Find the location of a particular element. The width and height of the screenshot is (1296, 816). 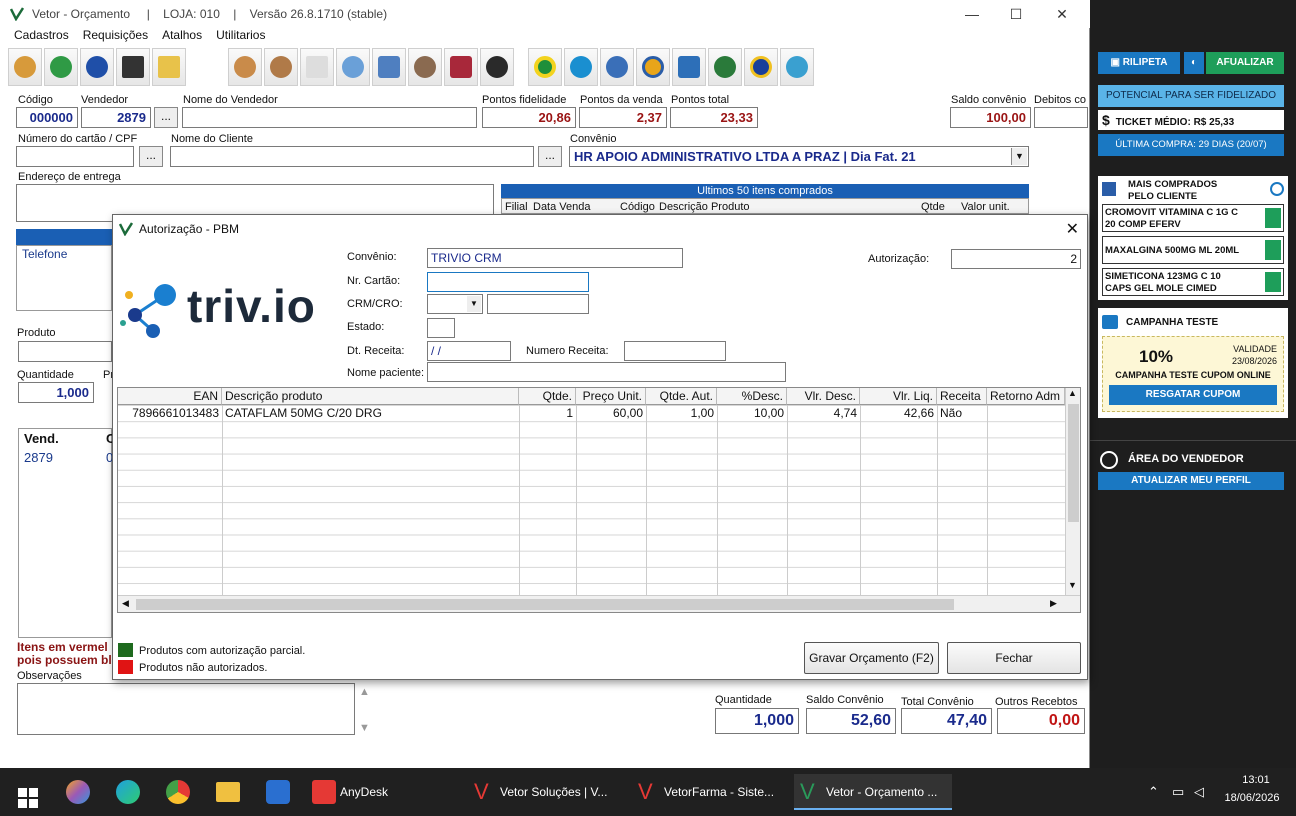

crm-dropdown-icon: ▼ is located at coordinates (474, 304).